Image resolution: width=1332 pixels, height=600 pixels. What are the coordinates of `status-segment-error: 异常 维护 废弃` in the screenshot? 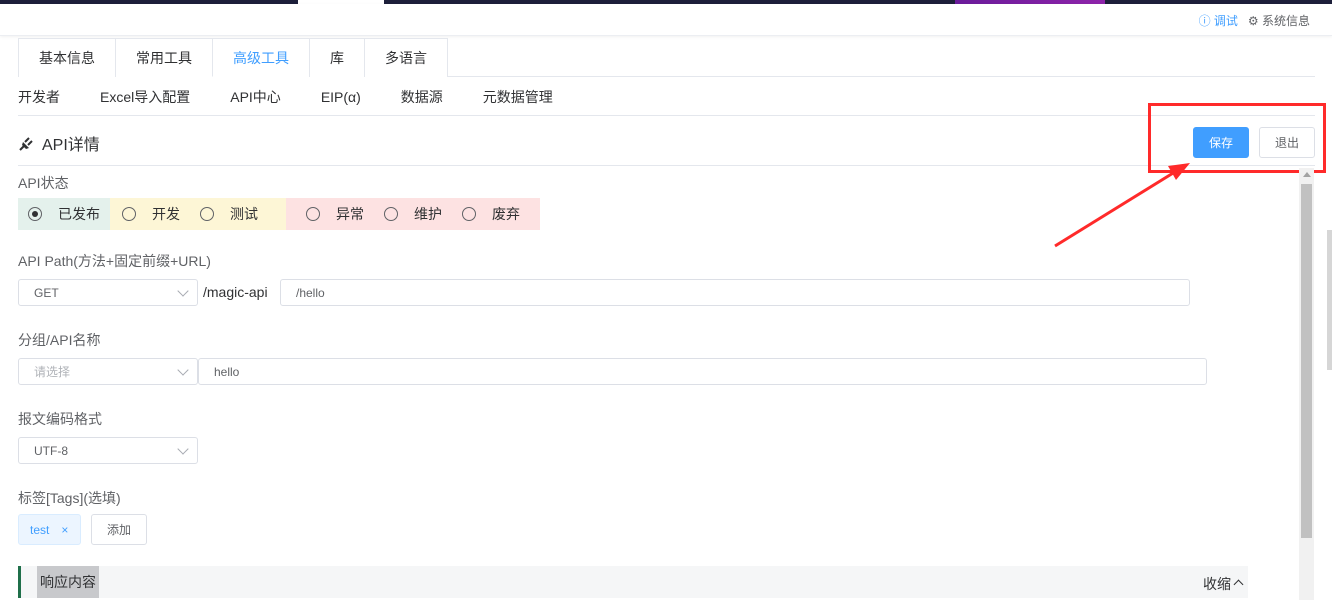 It's located at (413, 214).